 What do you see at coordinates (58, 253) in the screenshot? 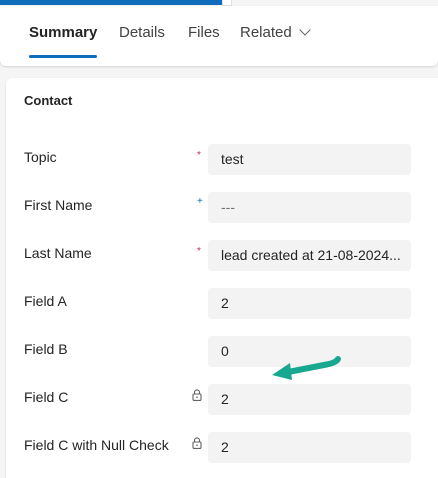
I see `last-name-label: Last Name` at bounding box center [58, 253].